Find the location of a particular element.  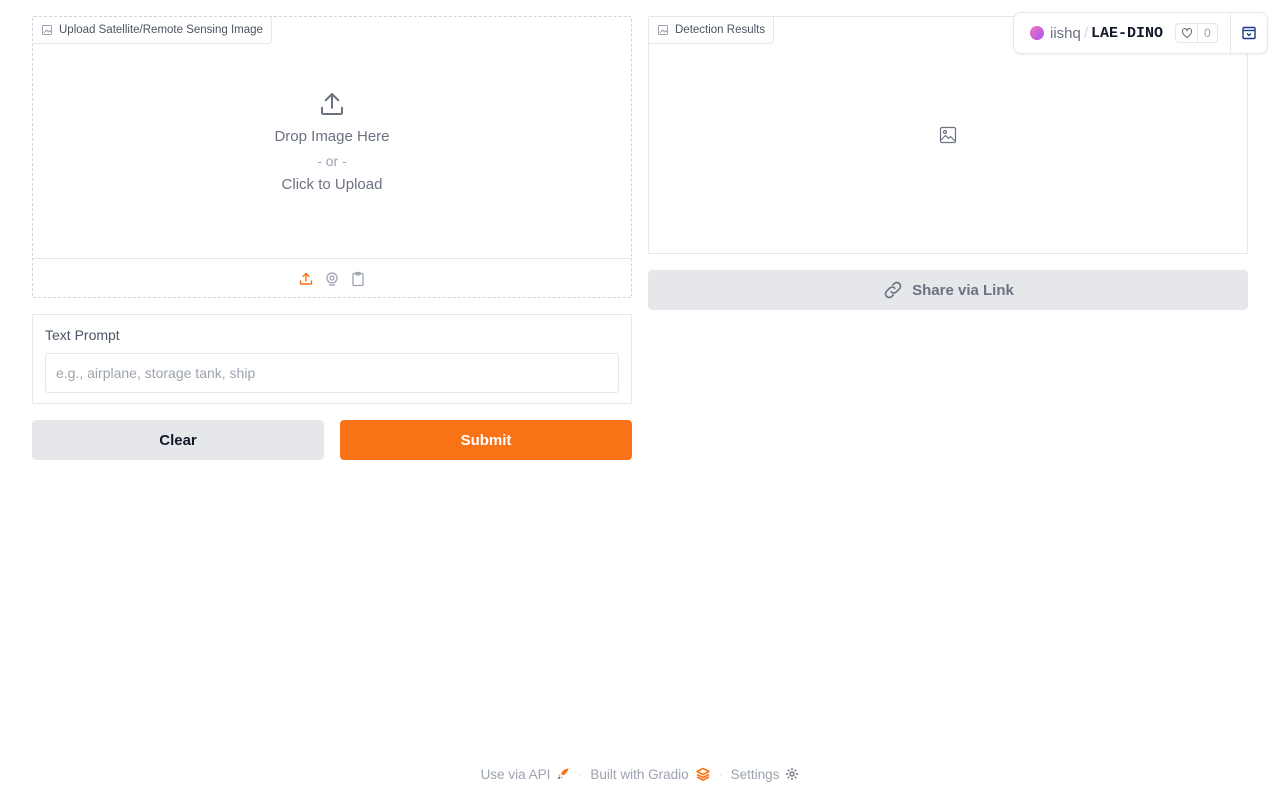

empty-image-icon is located at coordinates (948, 135).